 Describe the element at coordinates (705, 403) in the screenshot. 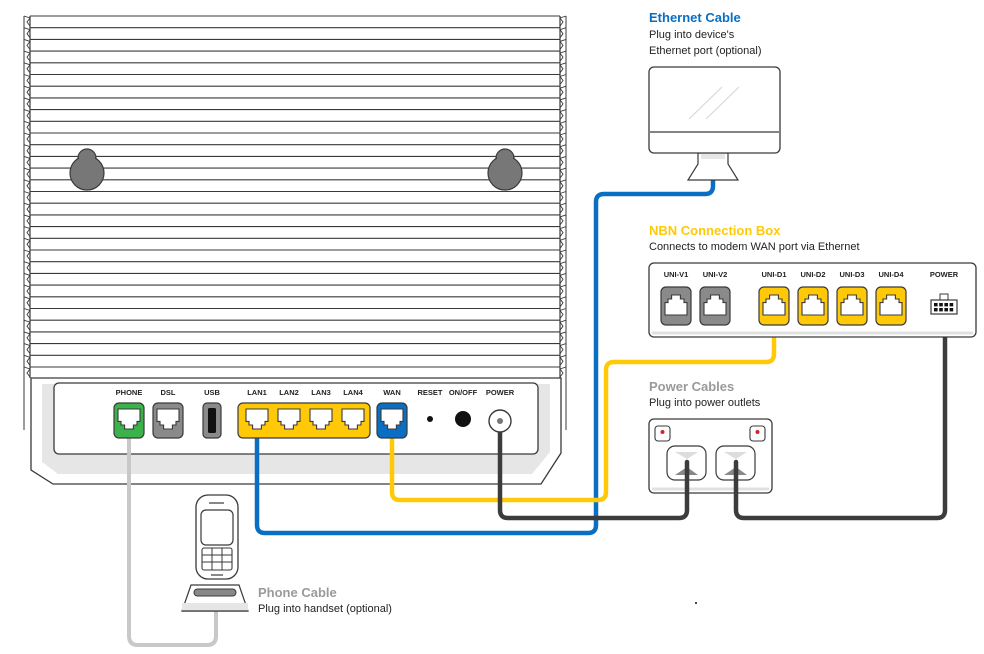

I see `power-label-line1: Plug into power outlets` at that location.